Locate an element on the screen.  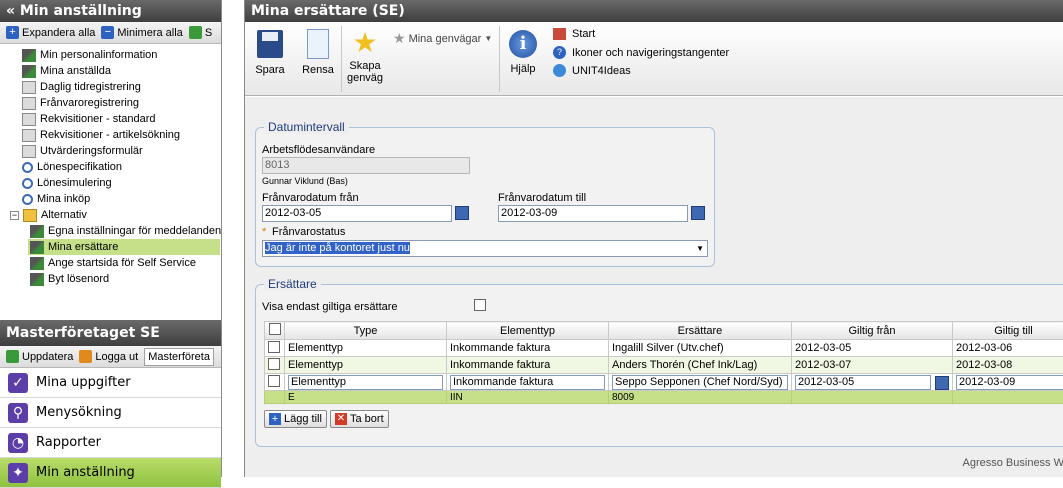
company-selector: Masterföreta is located at coordinates (179, 357).